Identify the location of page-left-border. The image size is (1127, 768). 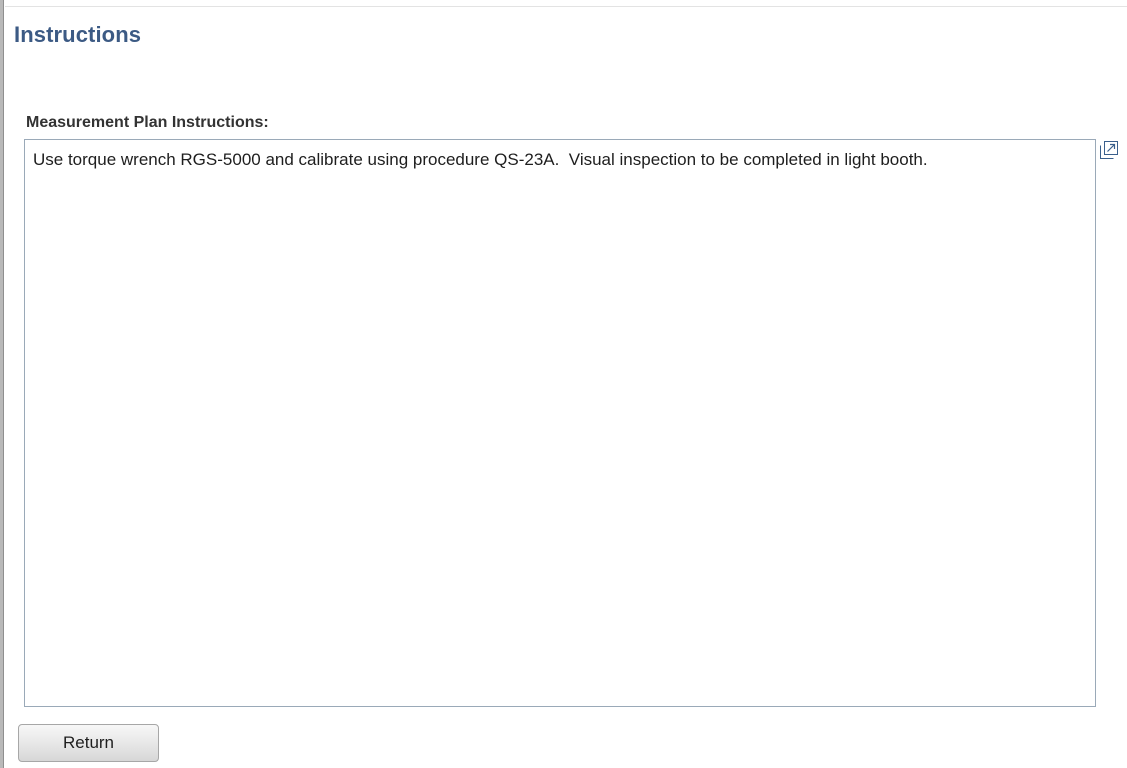
(2, 384).